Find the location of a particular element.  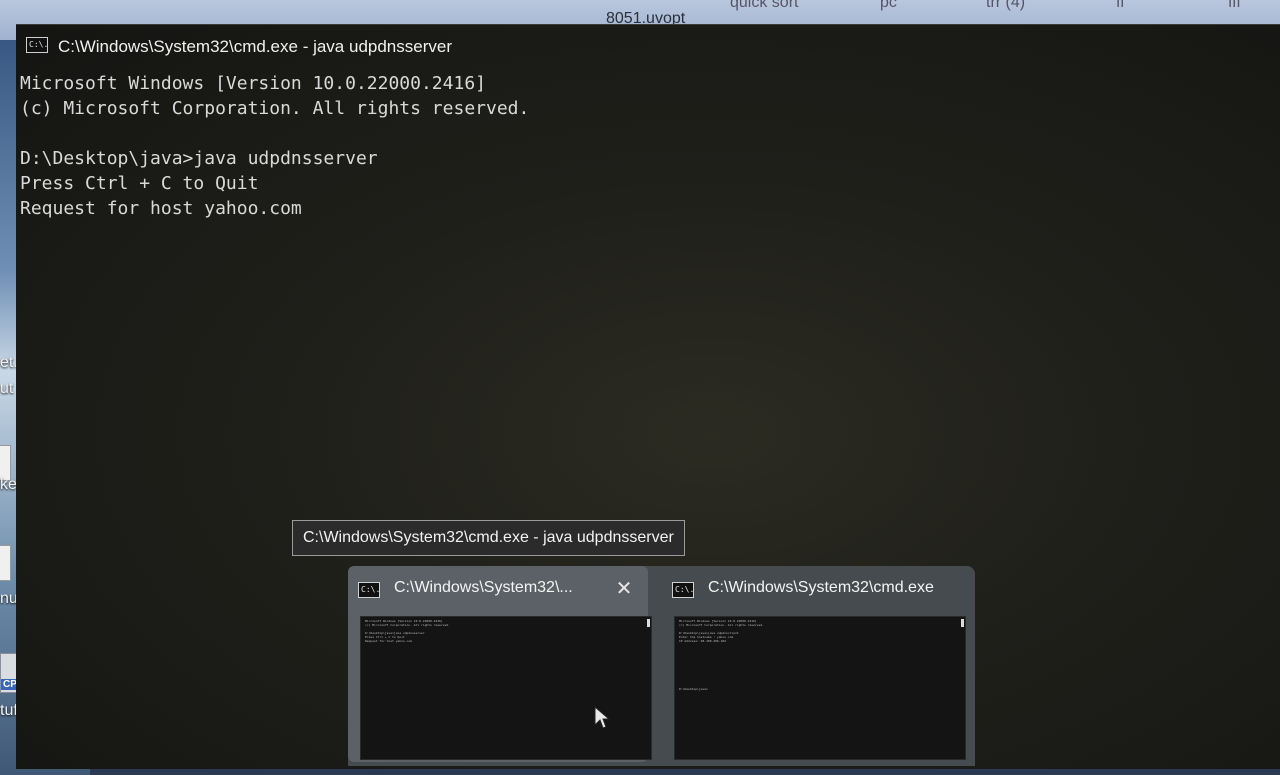

desktop-icon-label: quick sort is located at coordinates (764, 6).